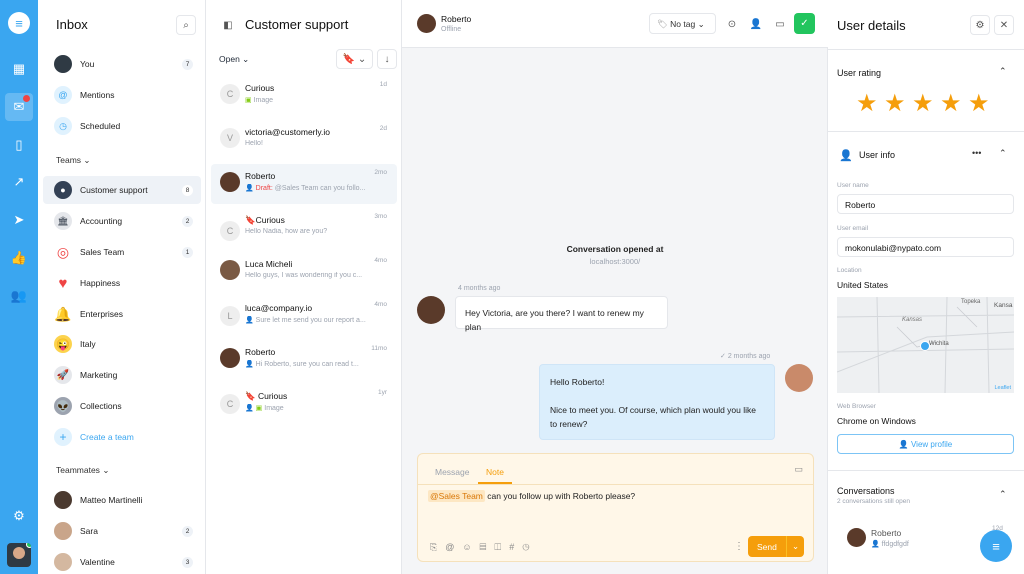  Describe the element at coordinates (19, 69) in the screenshot. I see `dashboard-icon: ▦` at that location.